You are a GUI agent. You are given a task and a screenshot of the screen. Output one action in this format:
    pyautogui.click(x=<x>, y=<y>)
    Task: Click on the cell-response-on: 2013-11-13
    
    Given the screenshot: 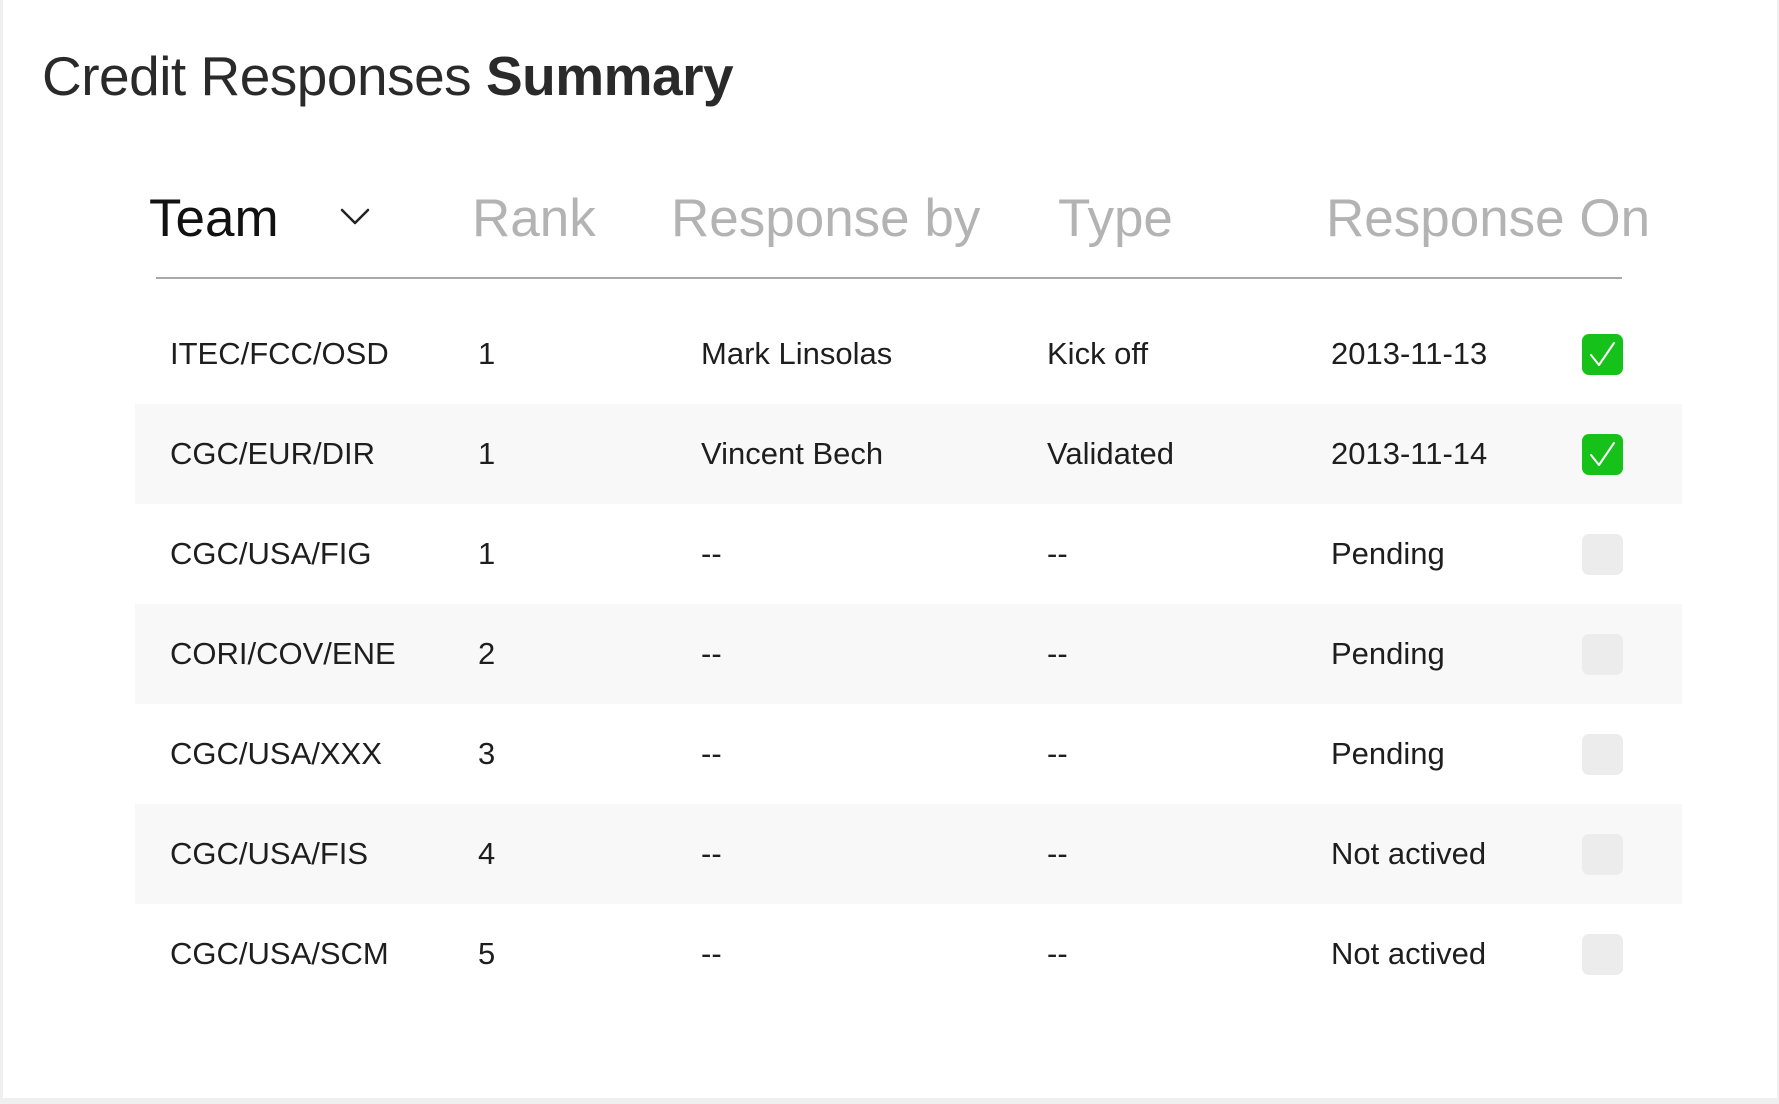 What is the action you would take?
    pyautogui.click(x=1409, y=353)
    